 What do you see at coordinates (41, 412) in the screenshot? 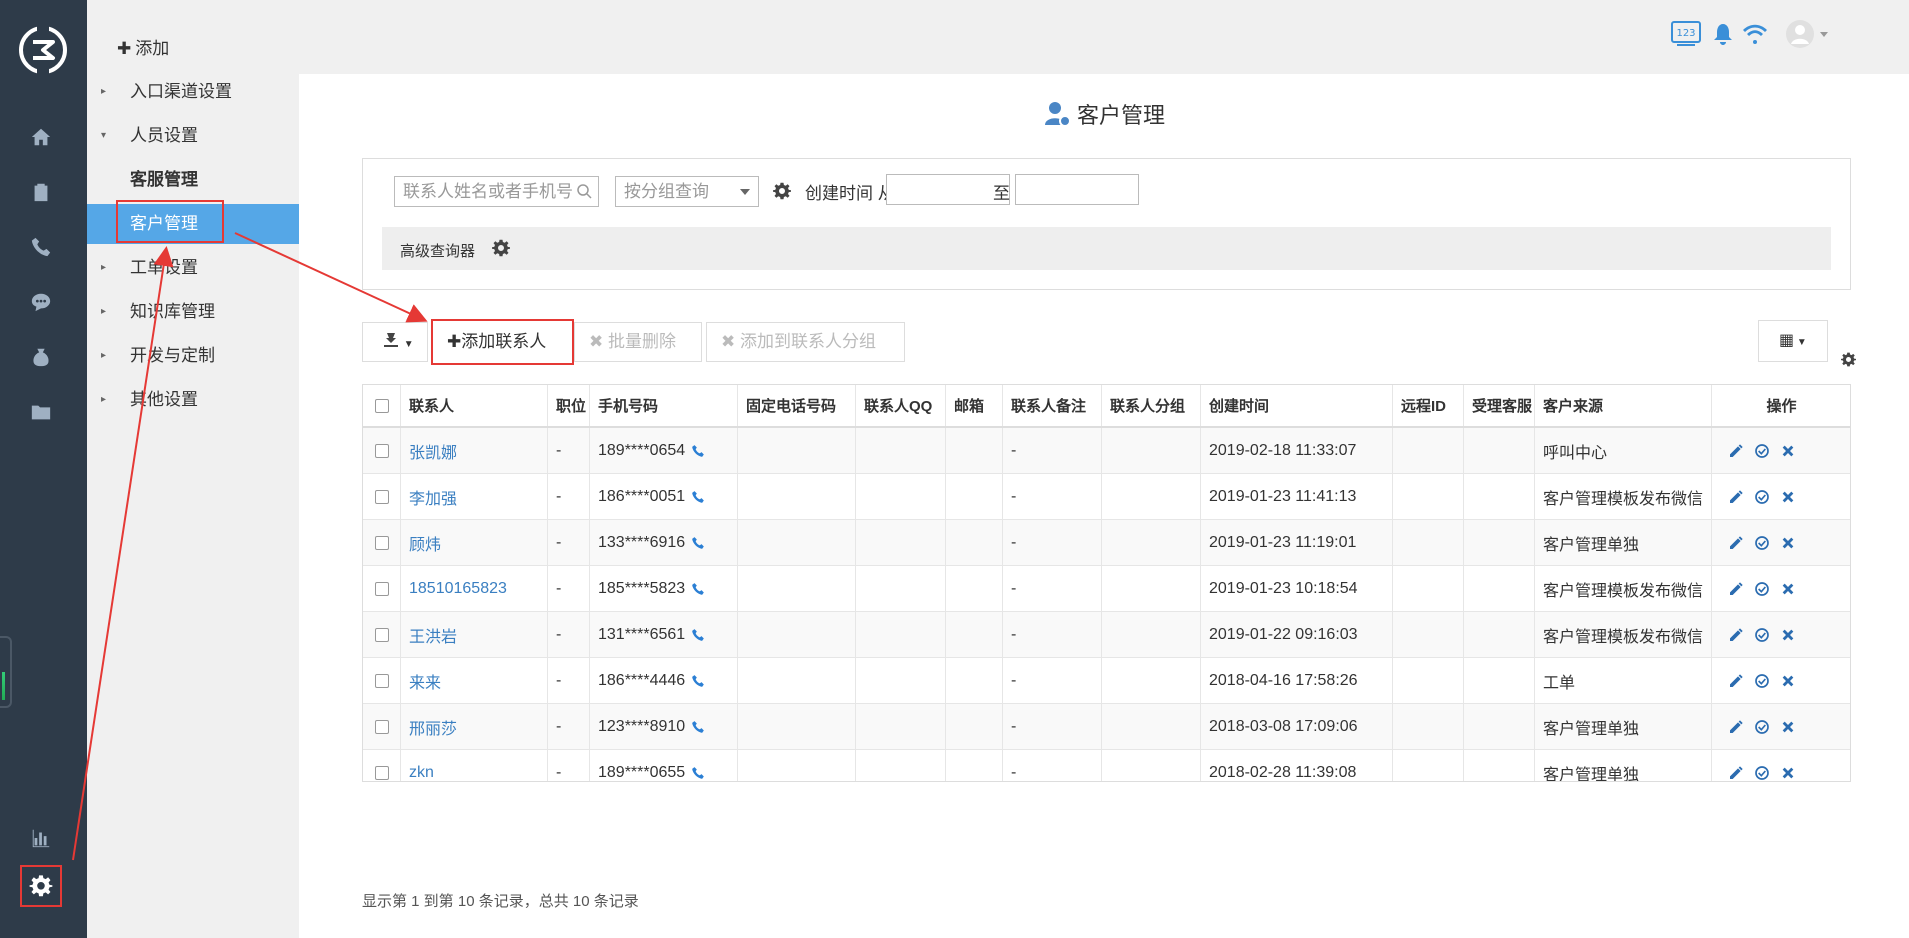
I see `folder-icon` at bounding box center [41, 412].